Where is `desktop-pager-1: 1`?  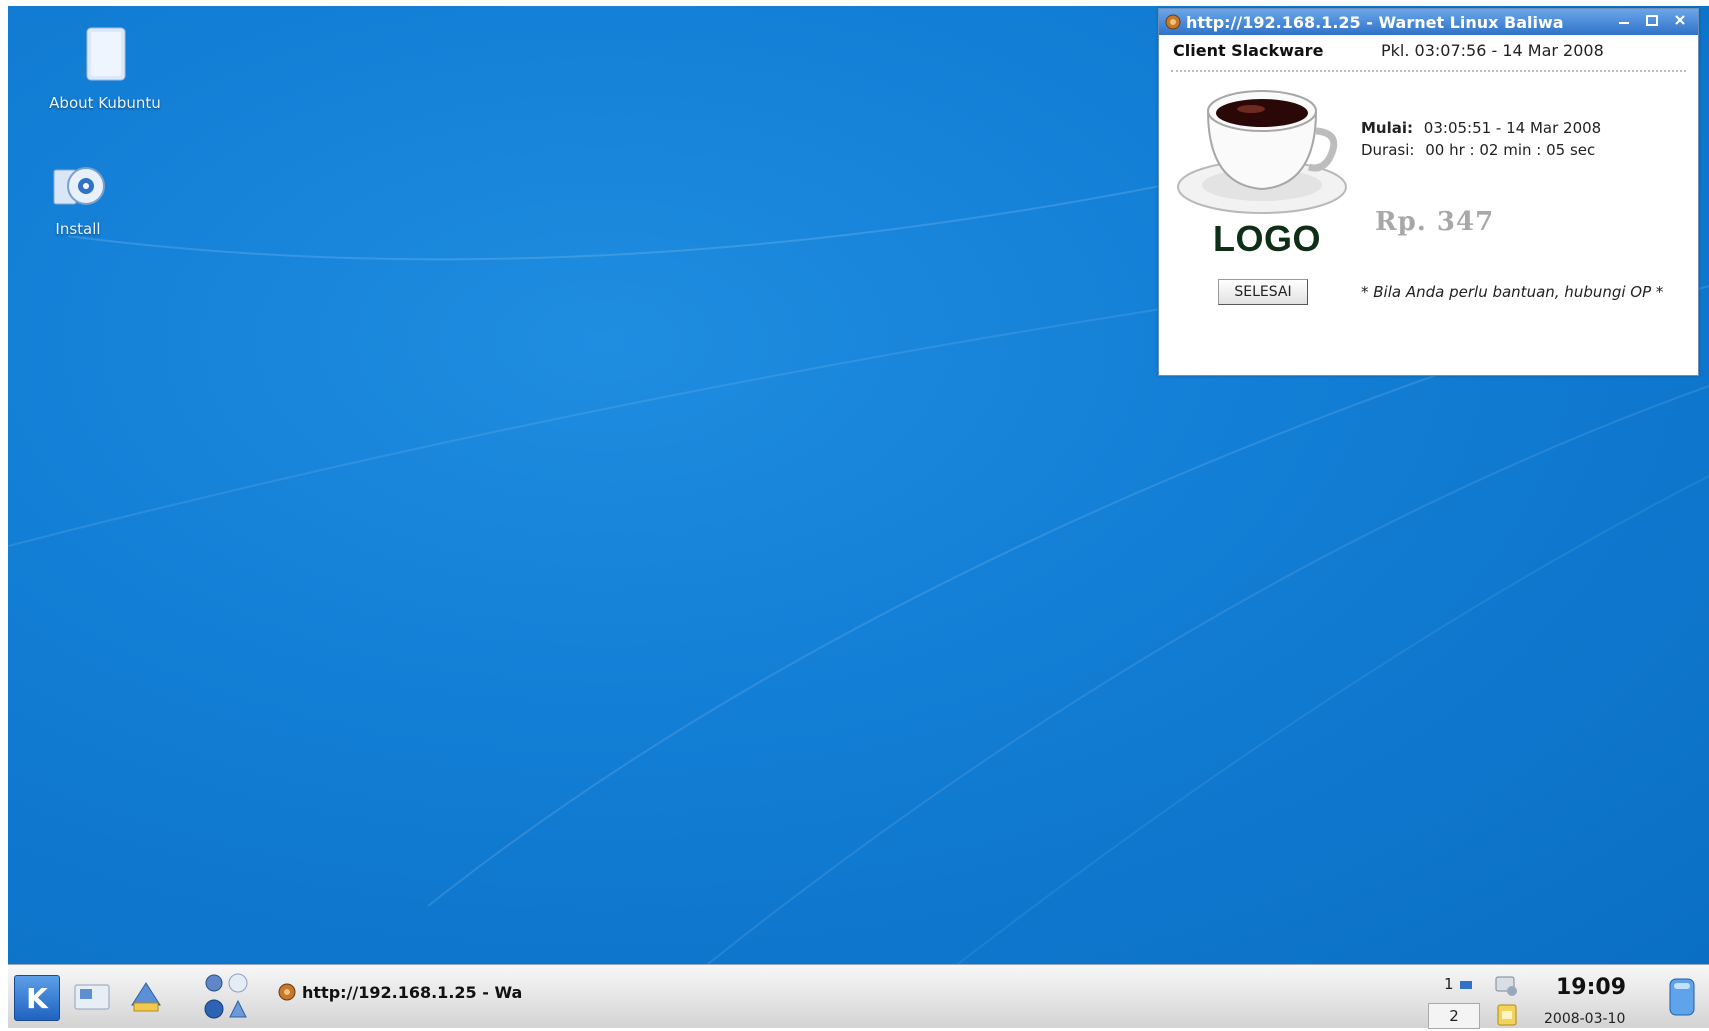 desktop-pager-1: 1 is located at coordinates (1458, 984).